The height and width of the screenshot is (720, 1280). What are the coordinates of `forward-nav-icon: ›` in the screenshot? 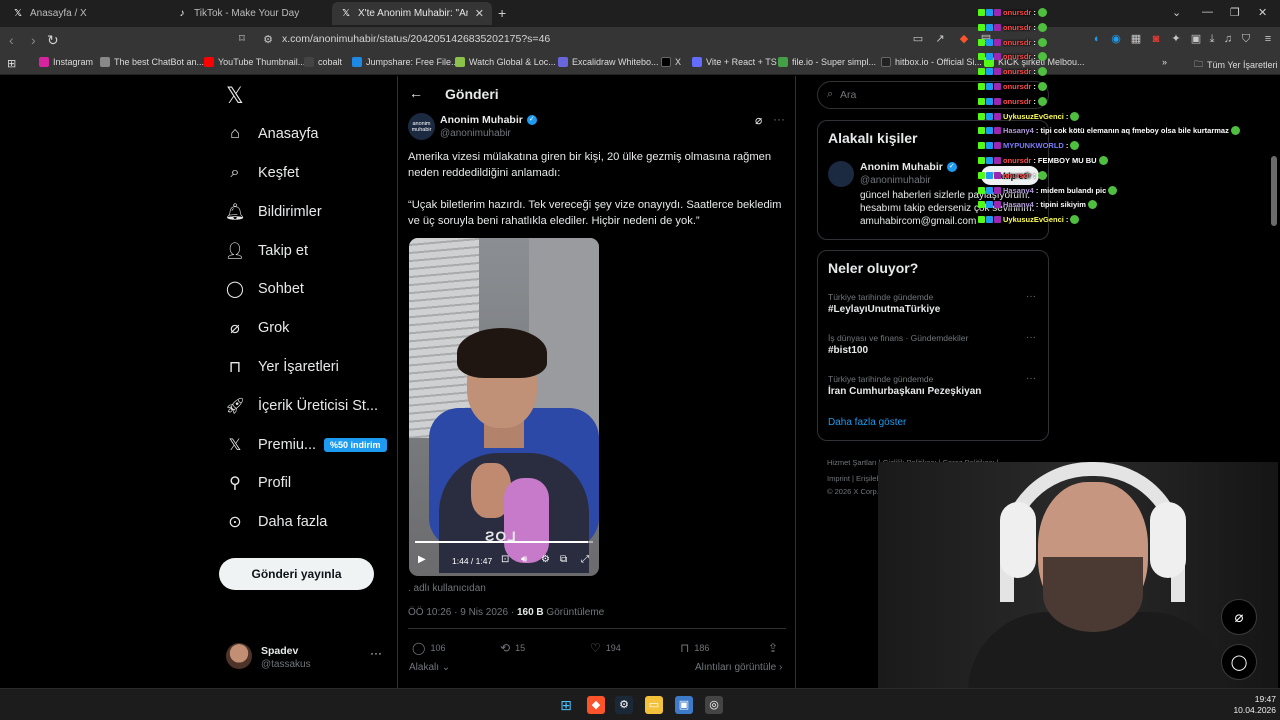 It's located at (33, 40).